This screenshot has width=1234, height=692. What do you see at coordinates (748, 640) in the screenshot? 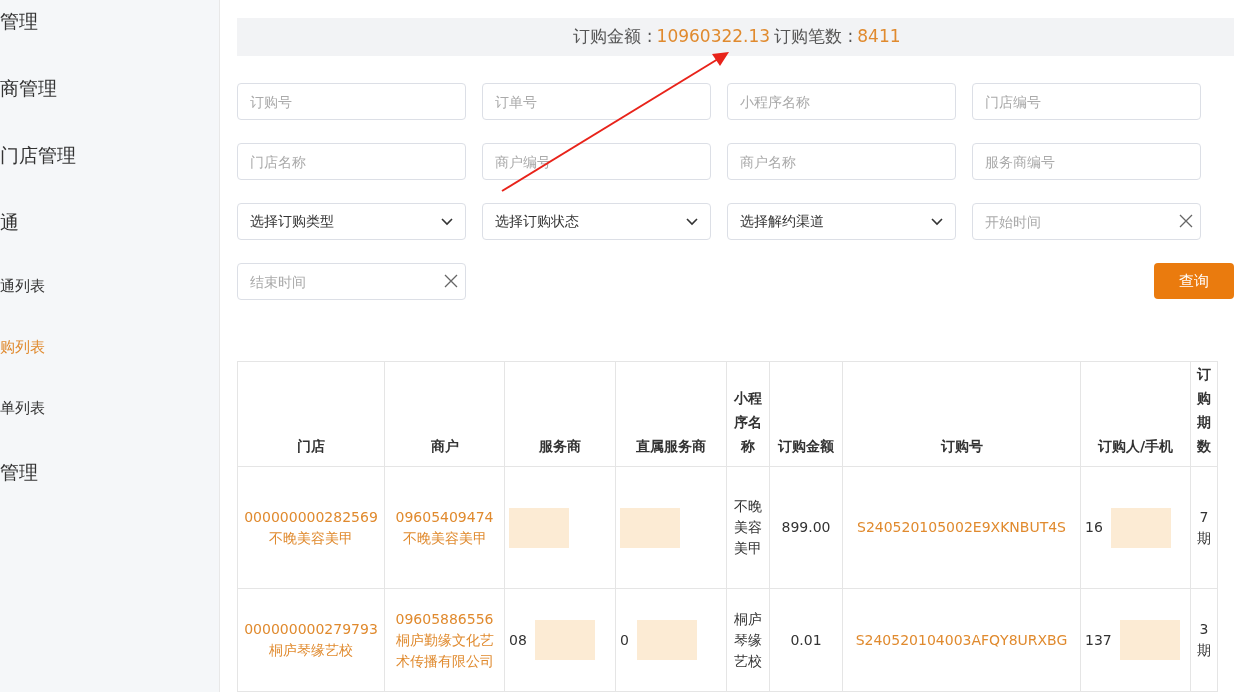
I see `table-cell: 桐庐琴缘艺校` at bounding box center [748, 640].